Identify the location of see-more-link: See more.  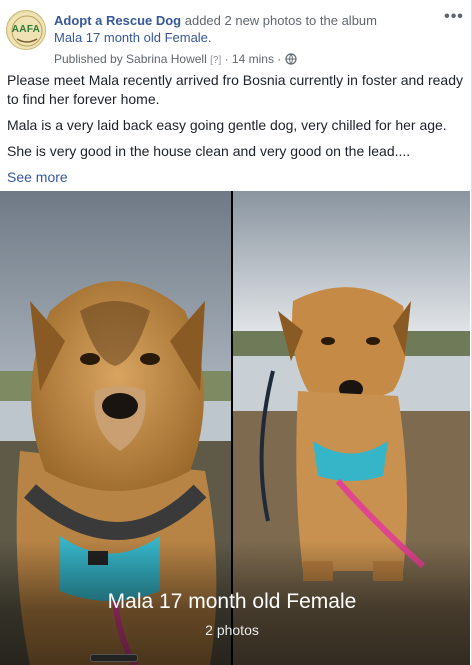
(37, 177).